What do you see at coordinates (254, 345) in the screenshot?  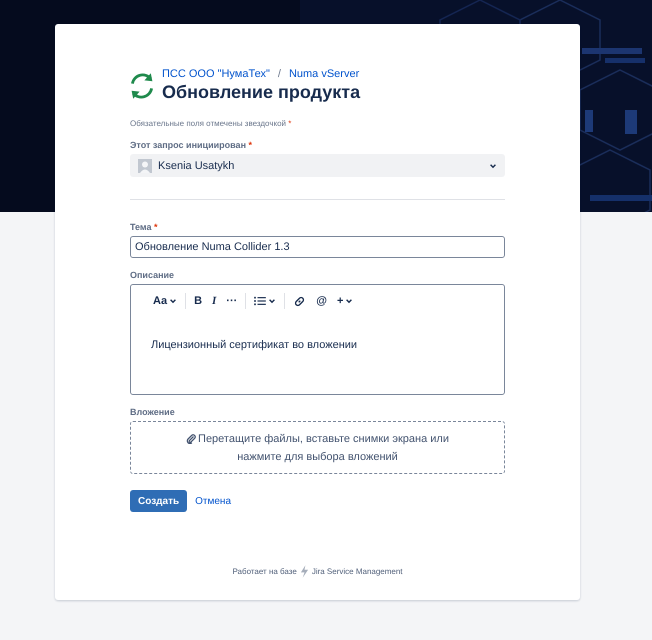 I see `editor-text: Лицензионный сертификат во вложении` at bounding box center [254, 345].